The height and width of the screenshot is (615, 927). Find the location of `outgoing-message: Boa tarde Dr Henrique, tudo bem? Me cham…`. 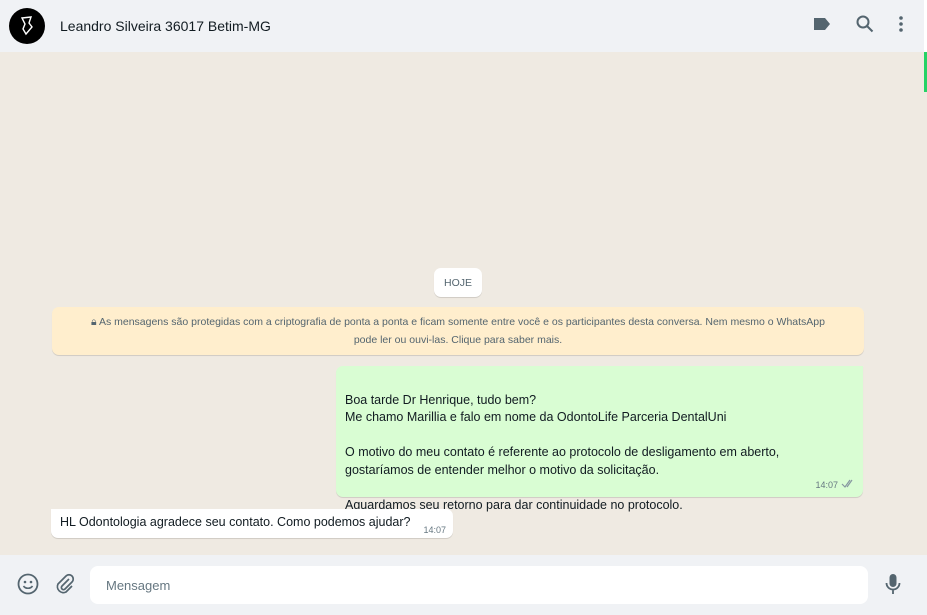

outgoing-message: Boa tarde Dr Henrique, tudo bem? Me cham… is located at coordinates (599, 439).